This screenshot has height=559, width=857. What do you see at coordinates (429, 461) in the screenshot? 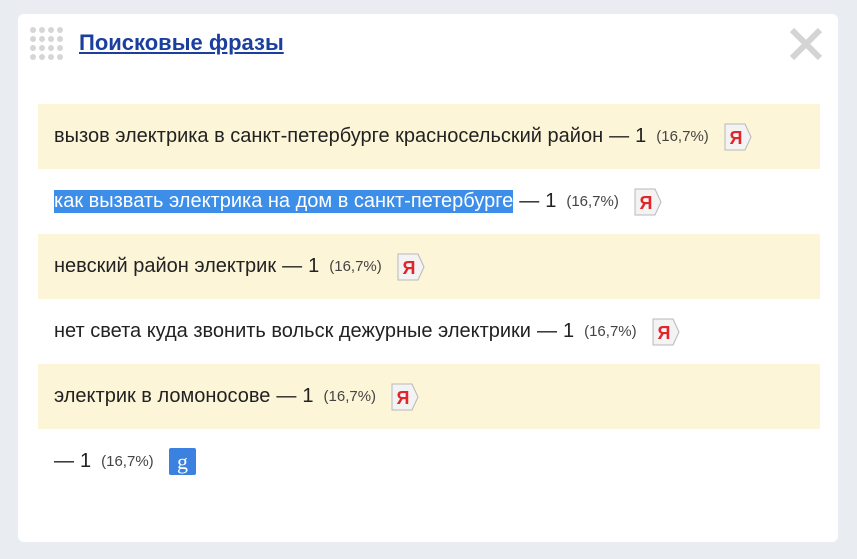
I see `phrase-row: — 1 (16,7%) g` at bounding box center [429, 461].